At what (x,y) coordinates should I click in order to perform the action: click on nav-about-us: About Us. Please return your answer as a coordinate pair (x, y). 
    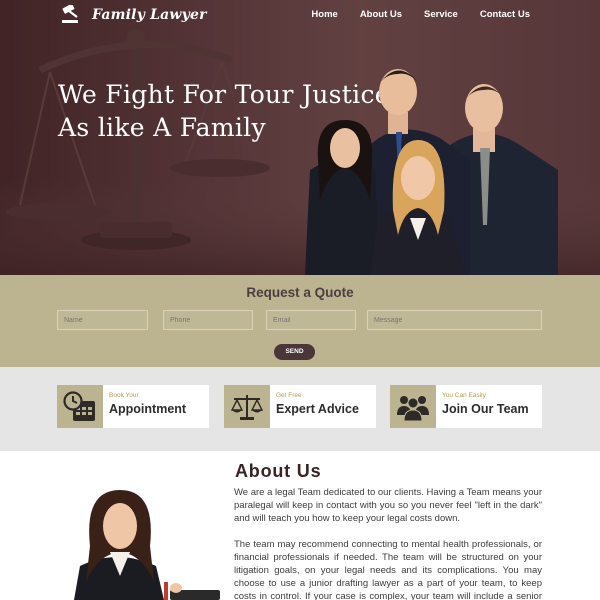
    Looking at the image, I should click on (381, 14).